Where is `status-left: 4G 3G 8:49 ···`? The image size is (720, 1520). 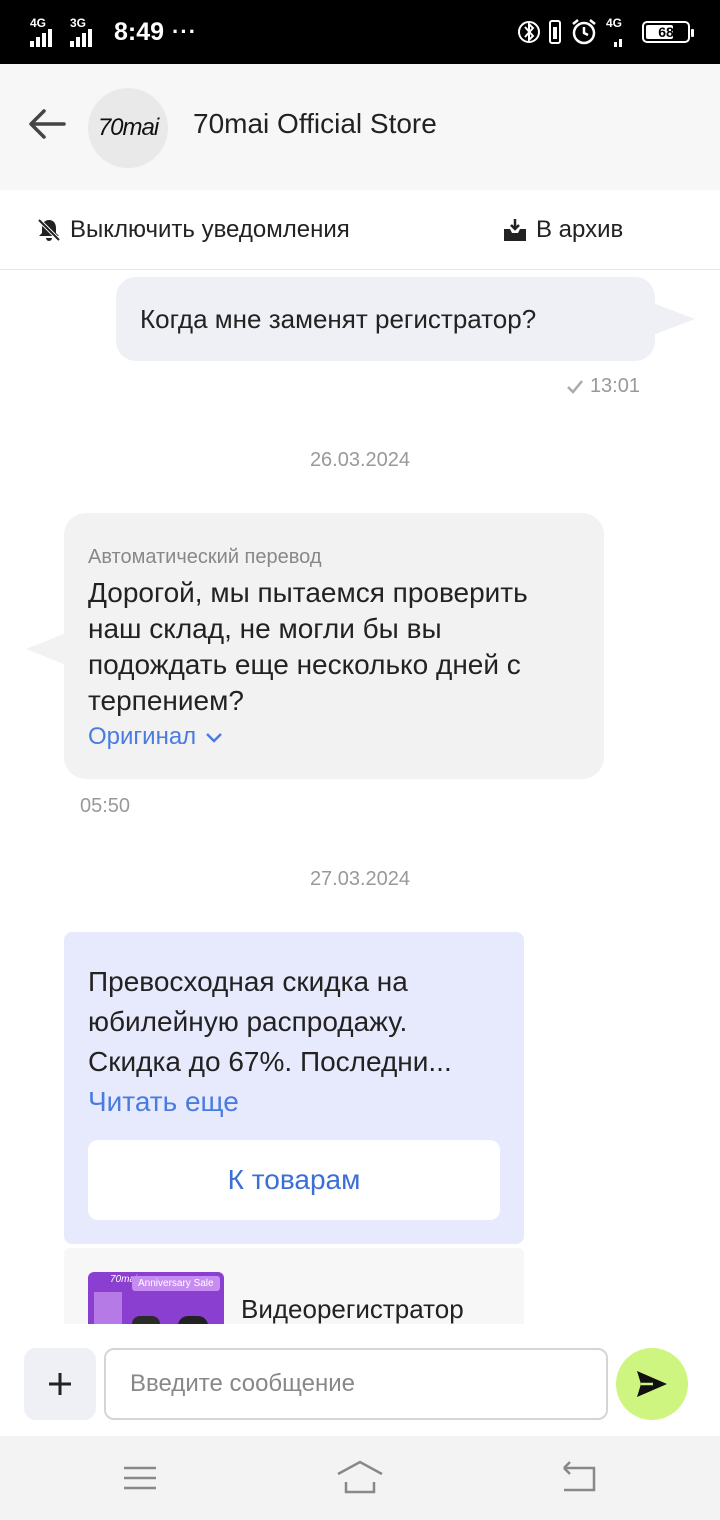 status-left: 4G 3G 8:49 ··· is located at coordinates (113, 32).